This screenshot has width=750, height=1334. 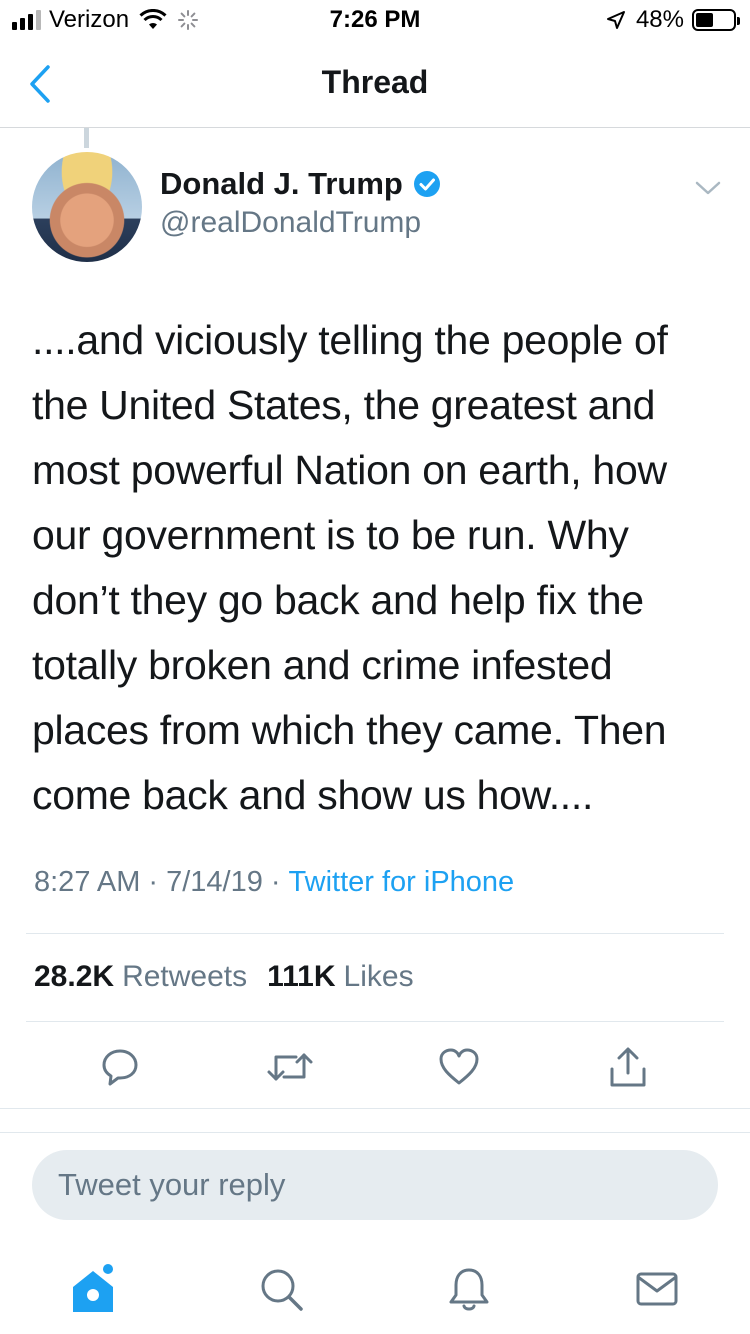 I want to click on carrier-name: Verizon, so click(x=89, y=19).